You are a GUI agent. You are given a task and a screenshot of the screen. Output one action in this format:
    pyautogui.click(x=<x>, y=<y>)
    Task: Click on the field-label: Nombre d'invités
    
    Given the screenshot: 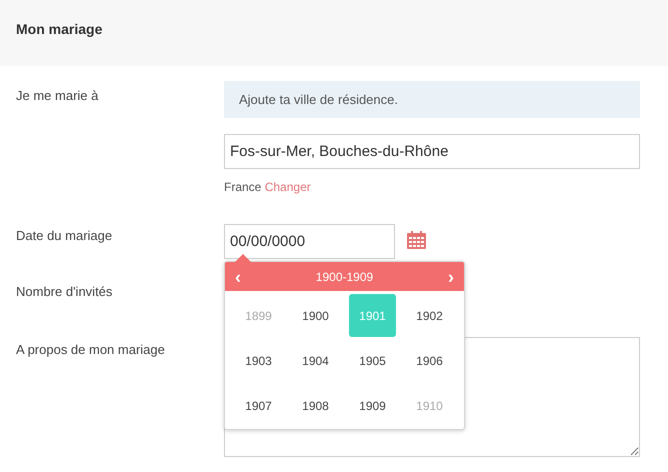 What is the action you would take?
    pyautogui.click(x=65, y=292)
    